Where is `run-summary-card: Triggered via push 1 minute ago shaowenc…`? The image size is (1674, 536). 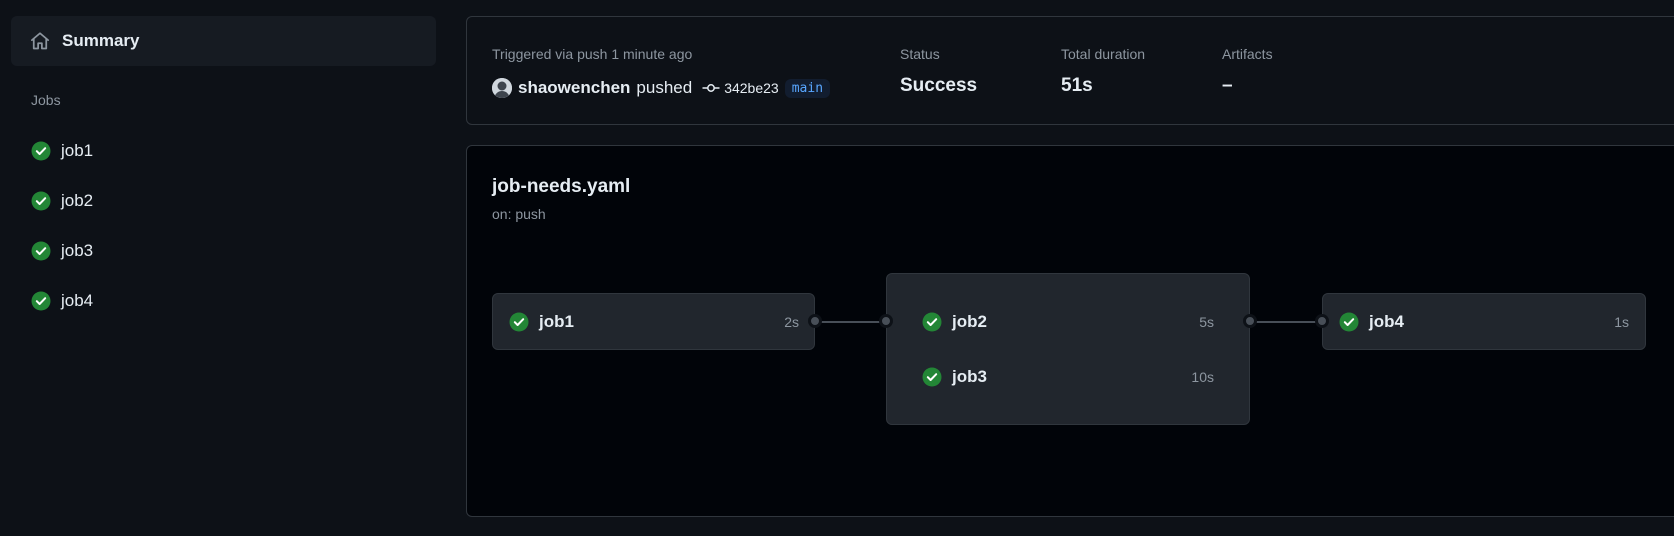
run-summary-card: Triggered via push 1 minute ago shaowenc… is located at coordinates (1070, 70).